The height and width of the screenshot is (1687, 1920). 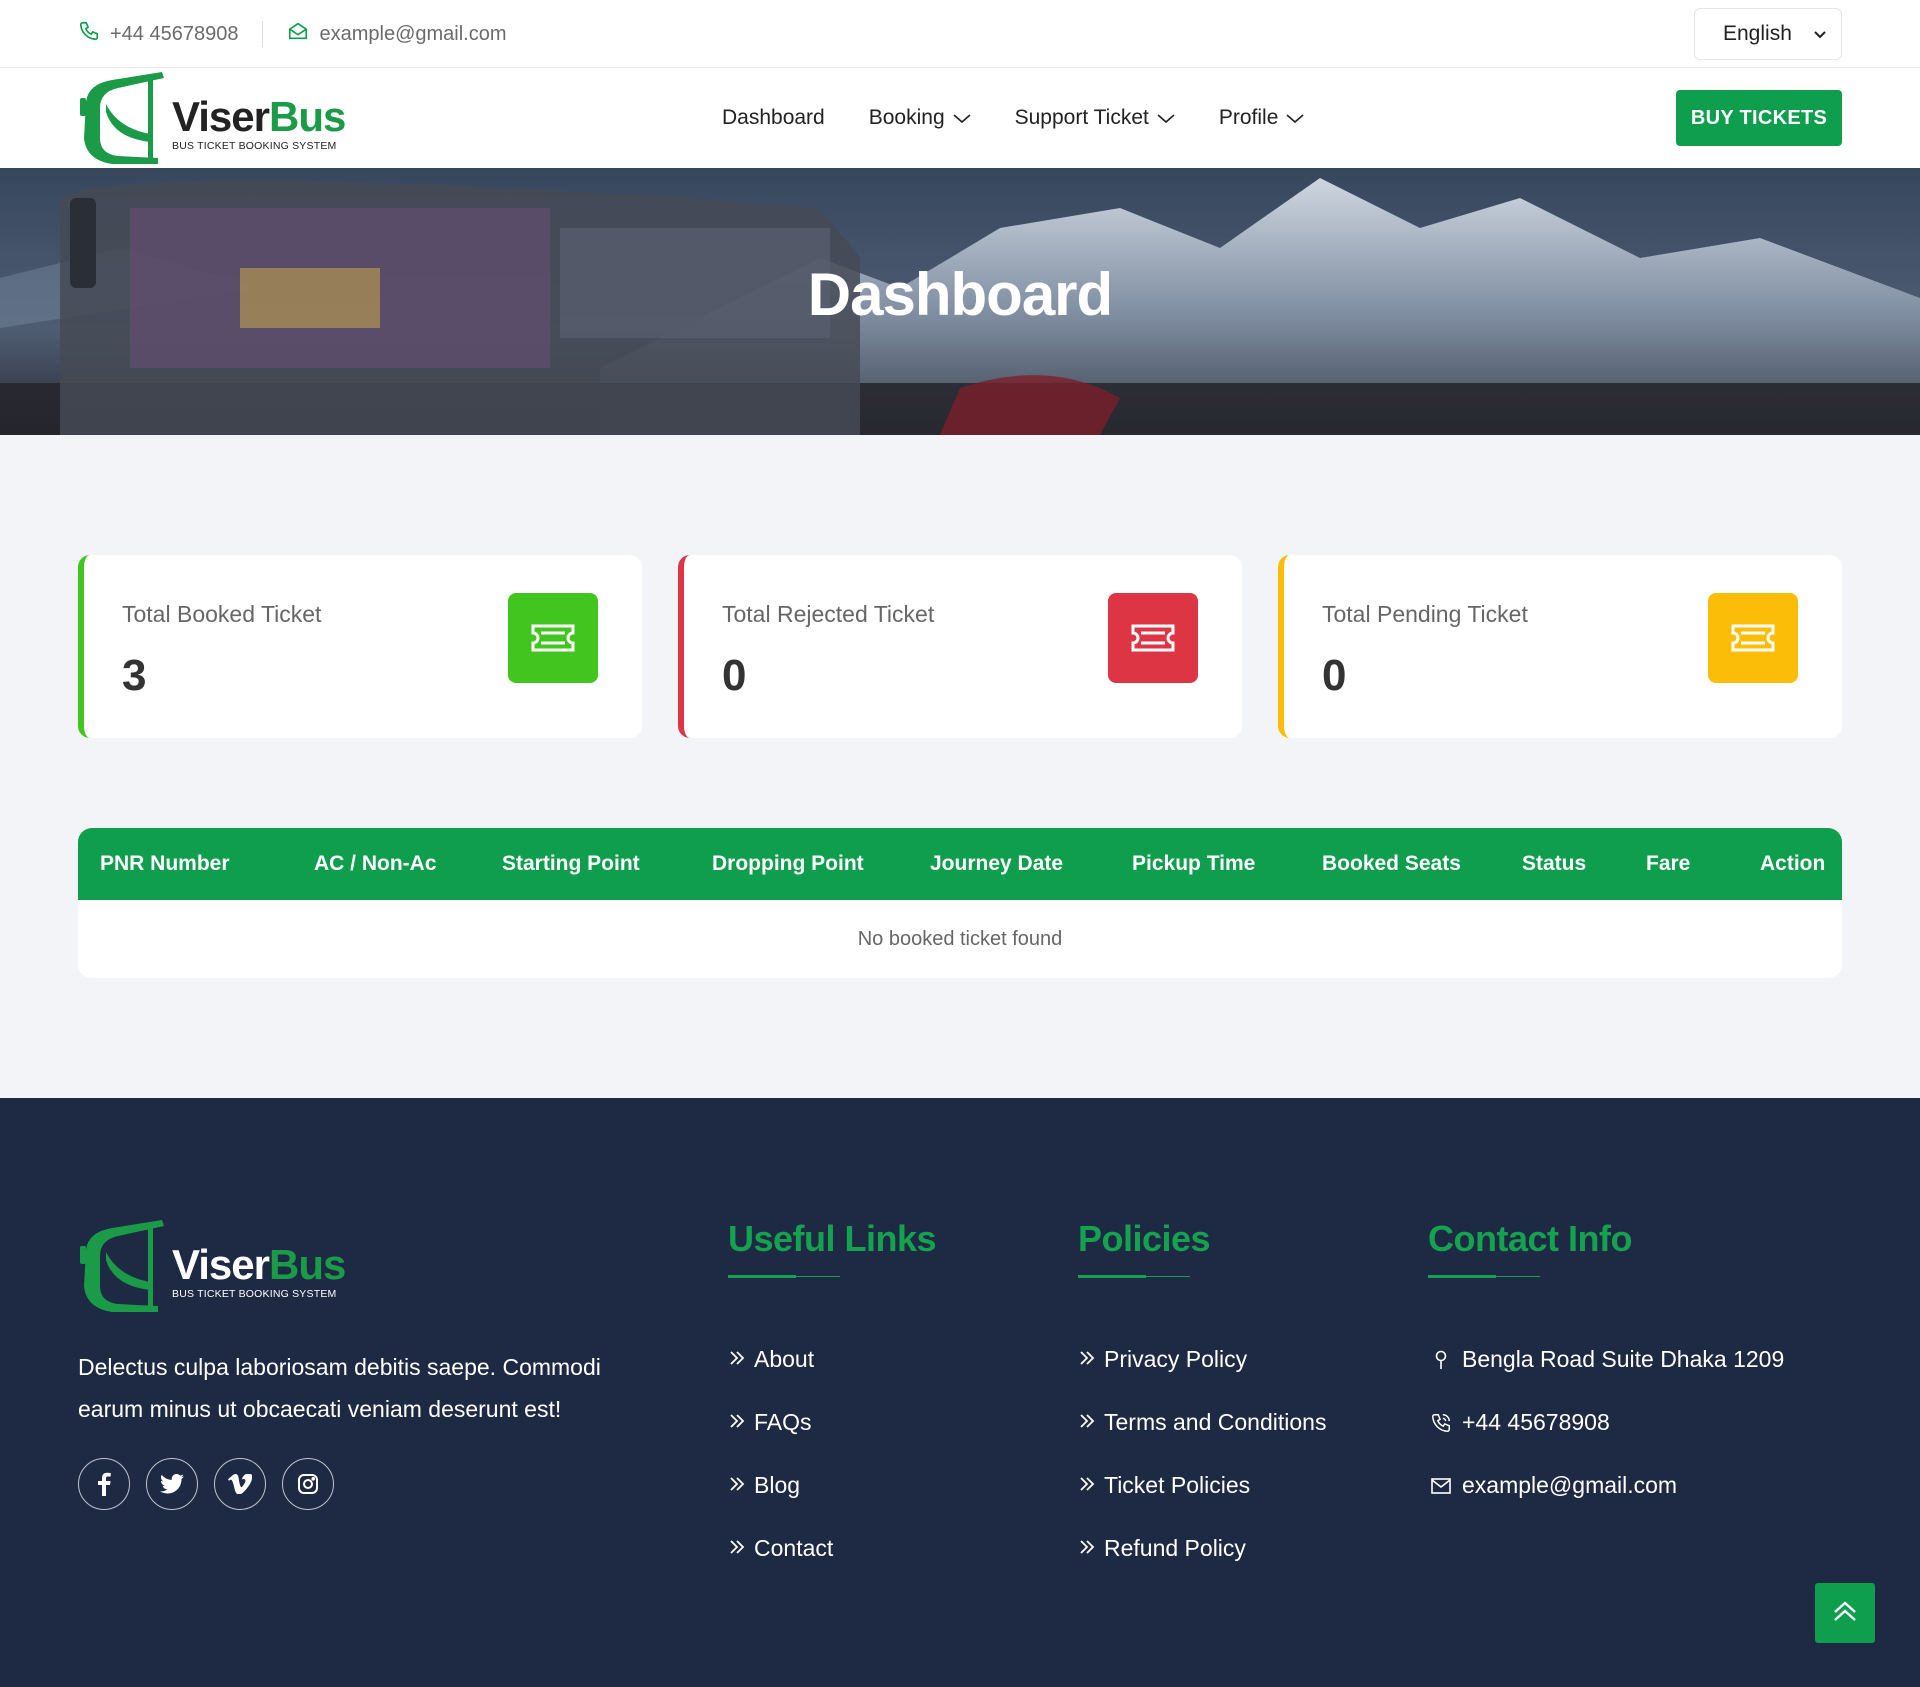 What do you see at coordinates (308, 1484) in the screenshot?
I see `instagram-icon` at bounding box center [308, 1484].